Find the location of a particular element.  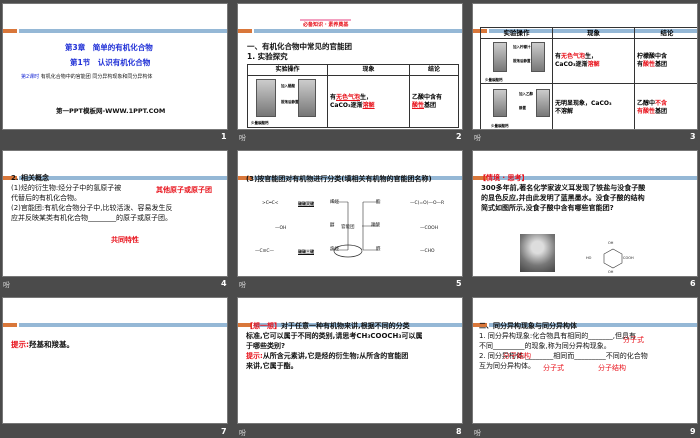

slide-text: 提示:从所含元素讲,它是烃的衍生物;从所含的官能团 is located at coordinates (327, 356).